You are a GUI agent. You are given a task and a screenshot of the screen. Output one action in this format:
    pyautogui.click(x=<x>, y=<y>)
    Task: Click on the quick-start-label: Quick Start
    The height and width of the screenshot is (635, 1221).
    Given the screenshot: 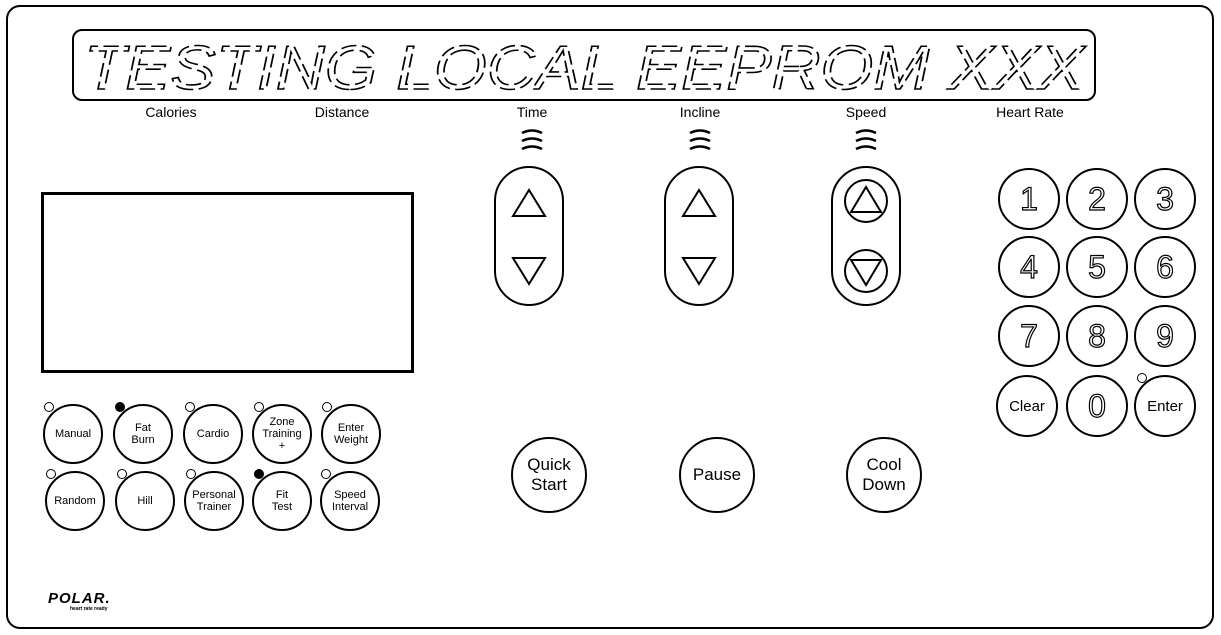 What is the action you would take?
    pyautogui.click(x=549, y=474)
    